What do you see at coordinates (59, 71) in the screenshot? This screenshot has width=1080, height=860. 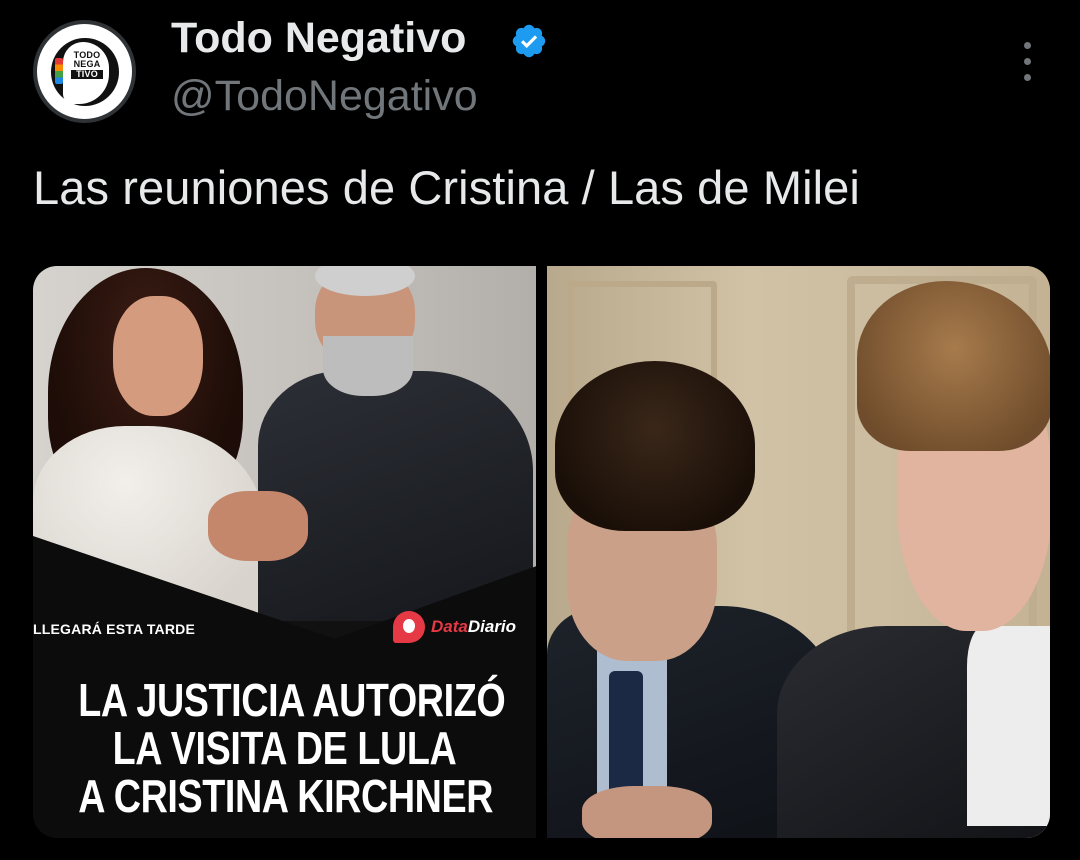 I see `avatar-color-stripe` at bounding box center [59, 71].